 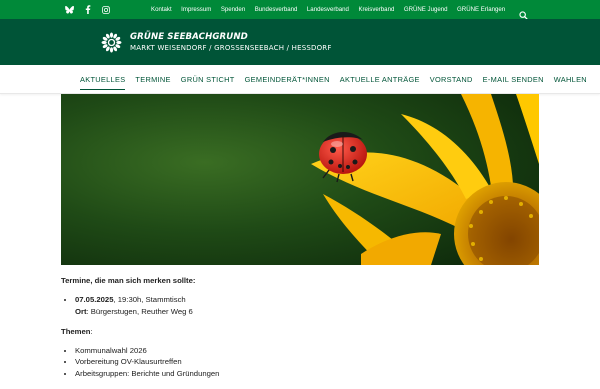 What do you see at coordinates (88, 9) in the screenshot?
I see `facebook-icon` at bounding box center [88, 9].